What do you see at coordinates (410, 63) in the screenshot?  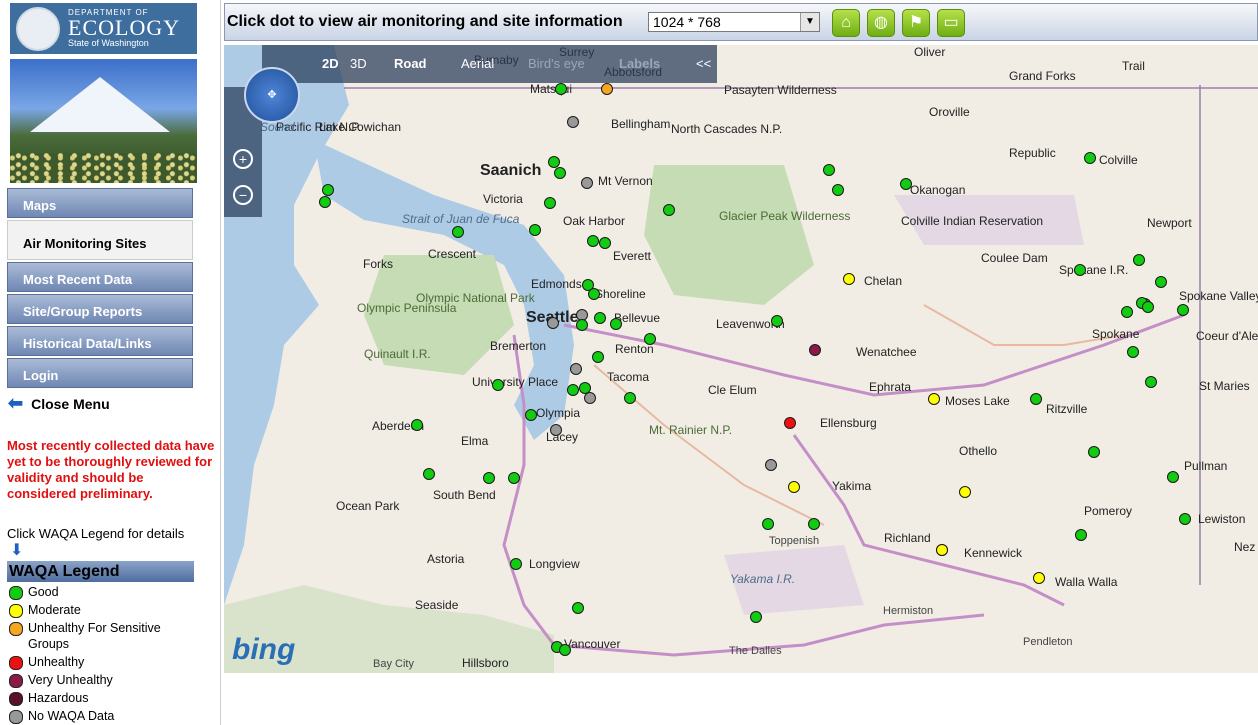 I see `road-view-button: Road` at bounding box center [410, 63].